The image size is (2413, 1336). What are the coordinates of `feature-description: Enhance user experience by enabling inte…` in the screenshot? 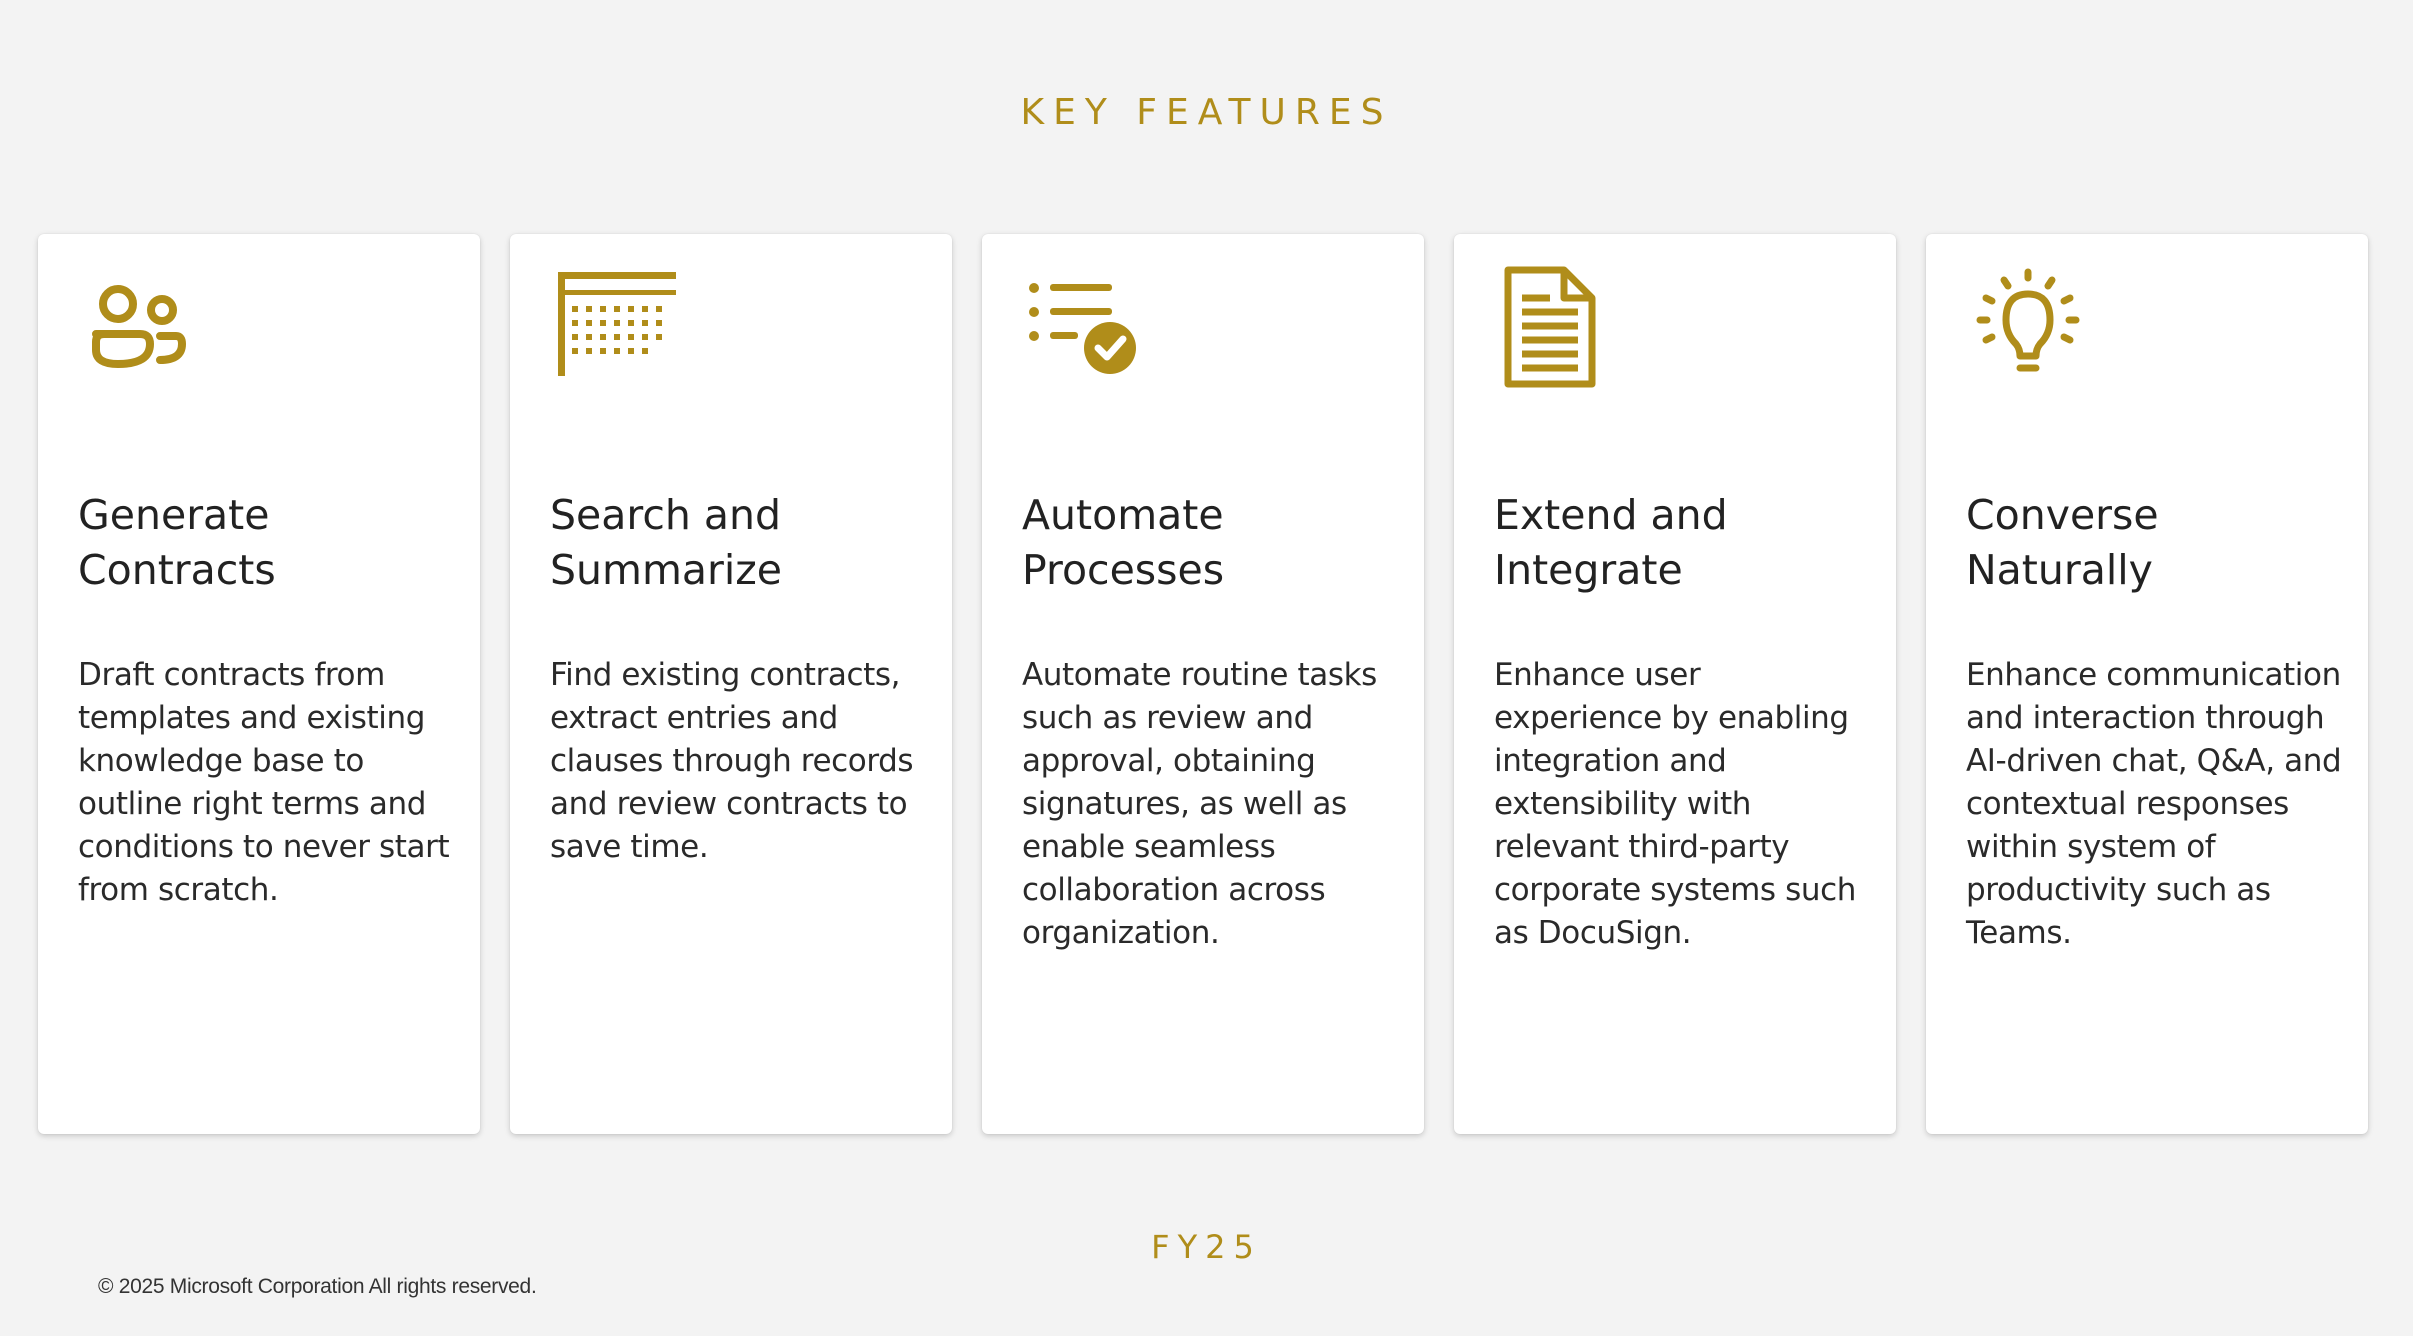 It's located at (1675, 804).